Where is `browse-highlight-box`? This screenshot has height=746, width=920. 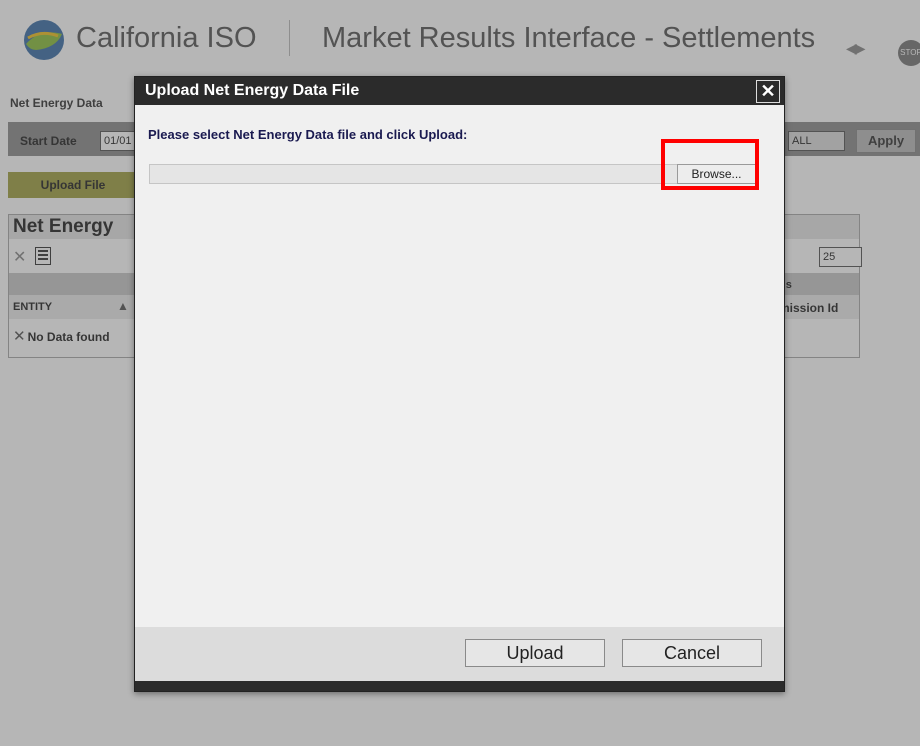 browse-highlight-box is located at coordinates (710, 164).